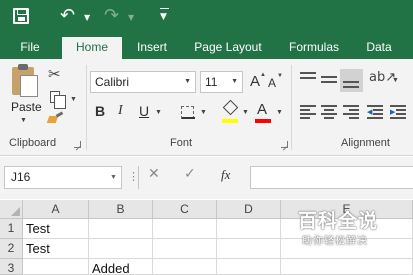 The image size is (413, 275). What do you see at coordinates (365, 143) in the screenshot?
I see `alignment-group-label: Alignment` at bounding box center [365, 143].